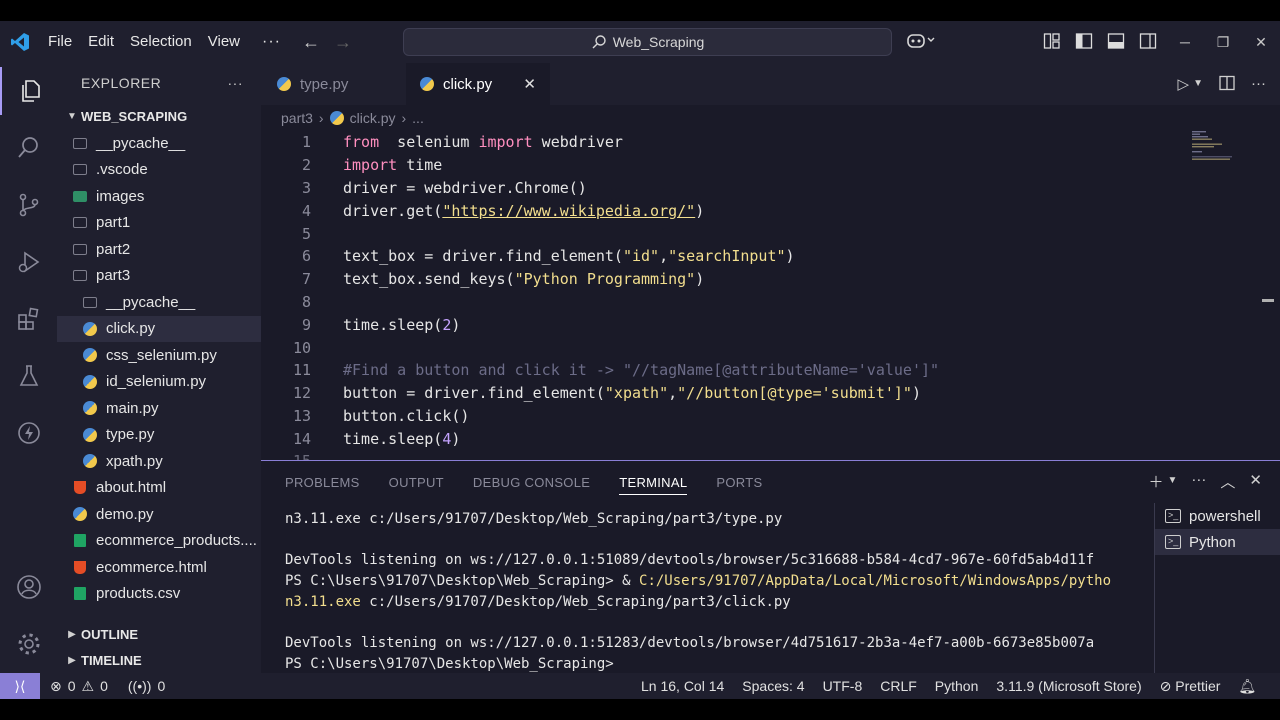 The width and height of the screenshot is (1280, 720). What do you see at coordinates (343, 42) in the screenshot?
I see `forward-arrow-icon: →` at bounding box center [343, 42].